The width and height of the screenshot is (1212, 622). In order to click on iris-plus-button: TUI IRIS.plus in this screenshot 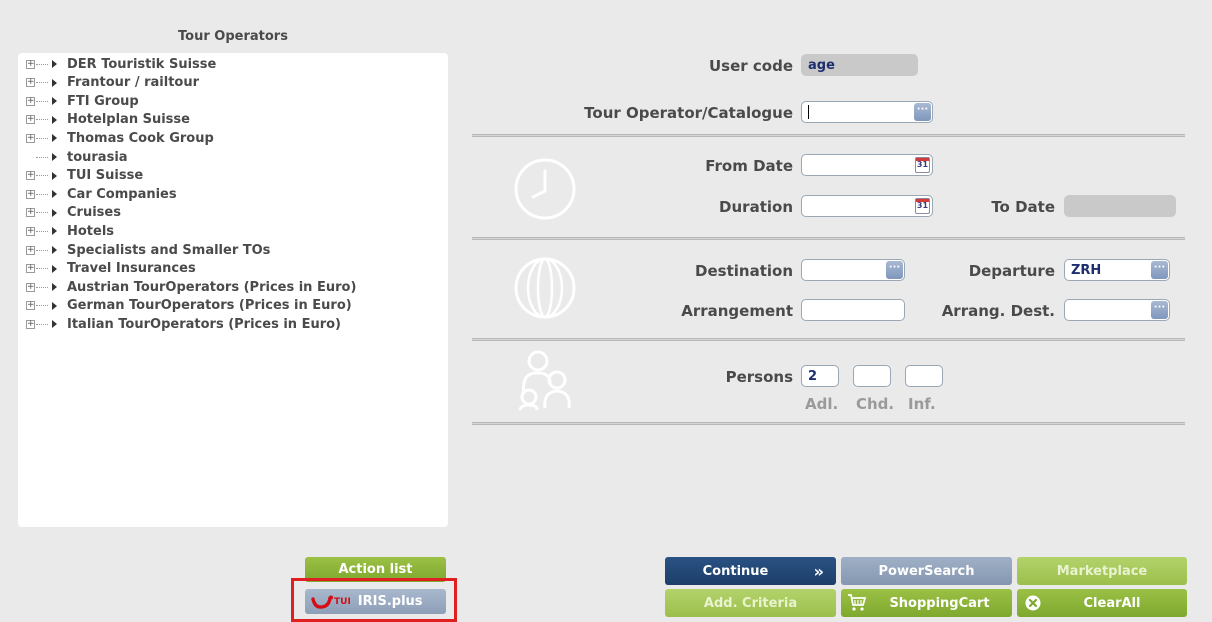, I will do `click(375, 601)`.